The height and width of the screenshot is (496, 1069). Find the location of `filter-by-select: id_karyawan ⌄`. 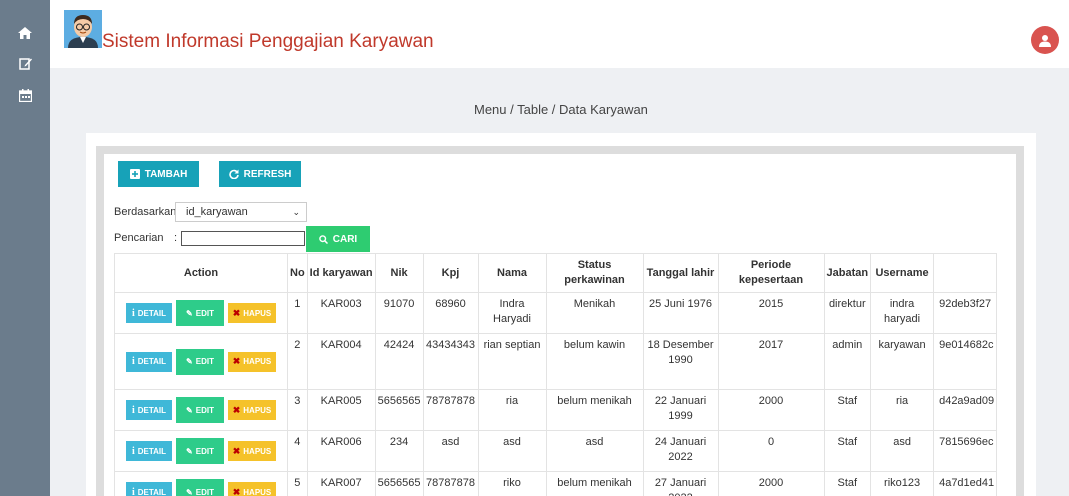

filter-by-select: id_karyawan ⌄ is located at coordinates (241, 212).